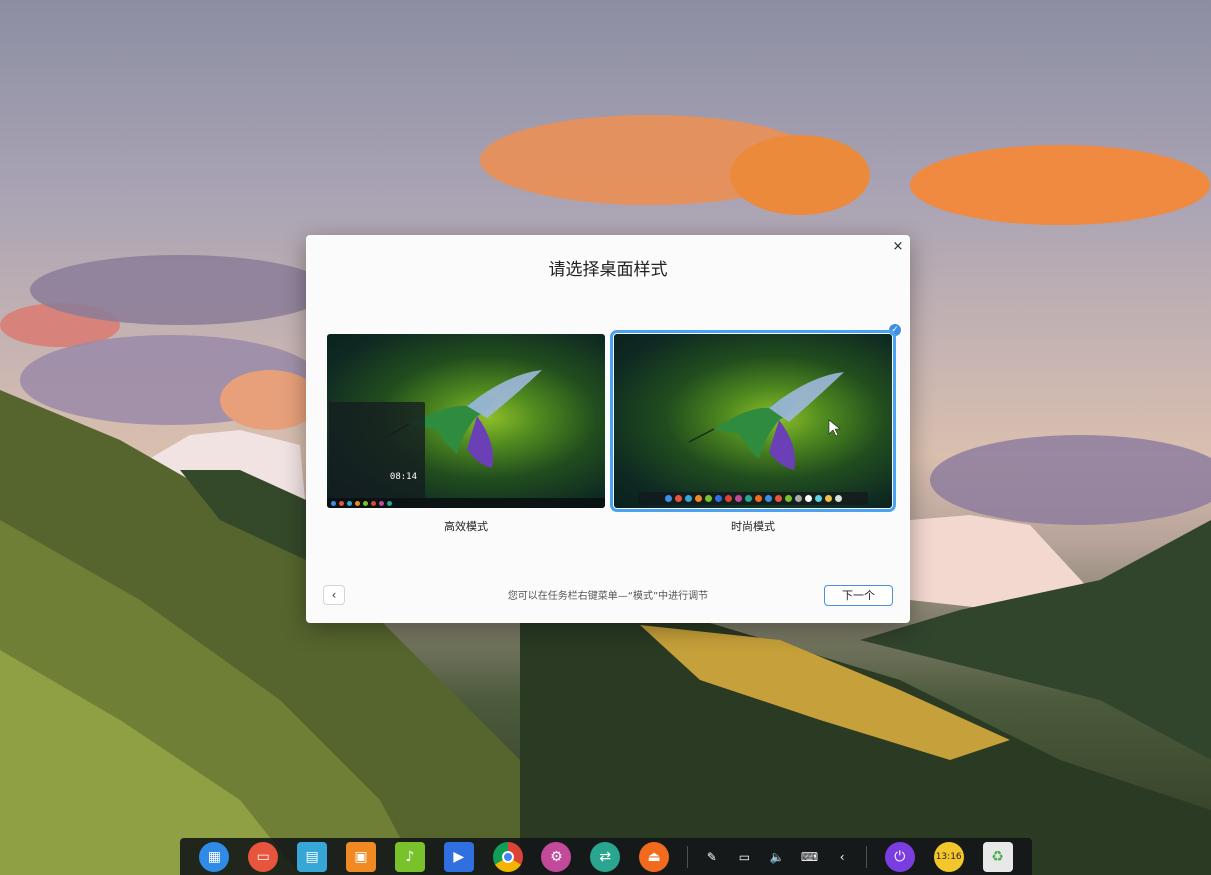  Describe the element at coordinates (409, 856) in the screenshot. I see `music-icon: ♪` at that location.